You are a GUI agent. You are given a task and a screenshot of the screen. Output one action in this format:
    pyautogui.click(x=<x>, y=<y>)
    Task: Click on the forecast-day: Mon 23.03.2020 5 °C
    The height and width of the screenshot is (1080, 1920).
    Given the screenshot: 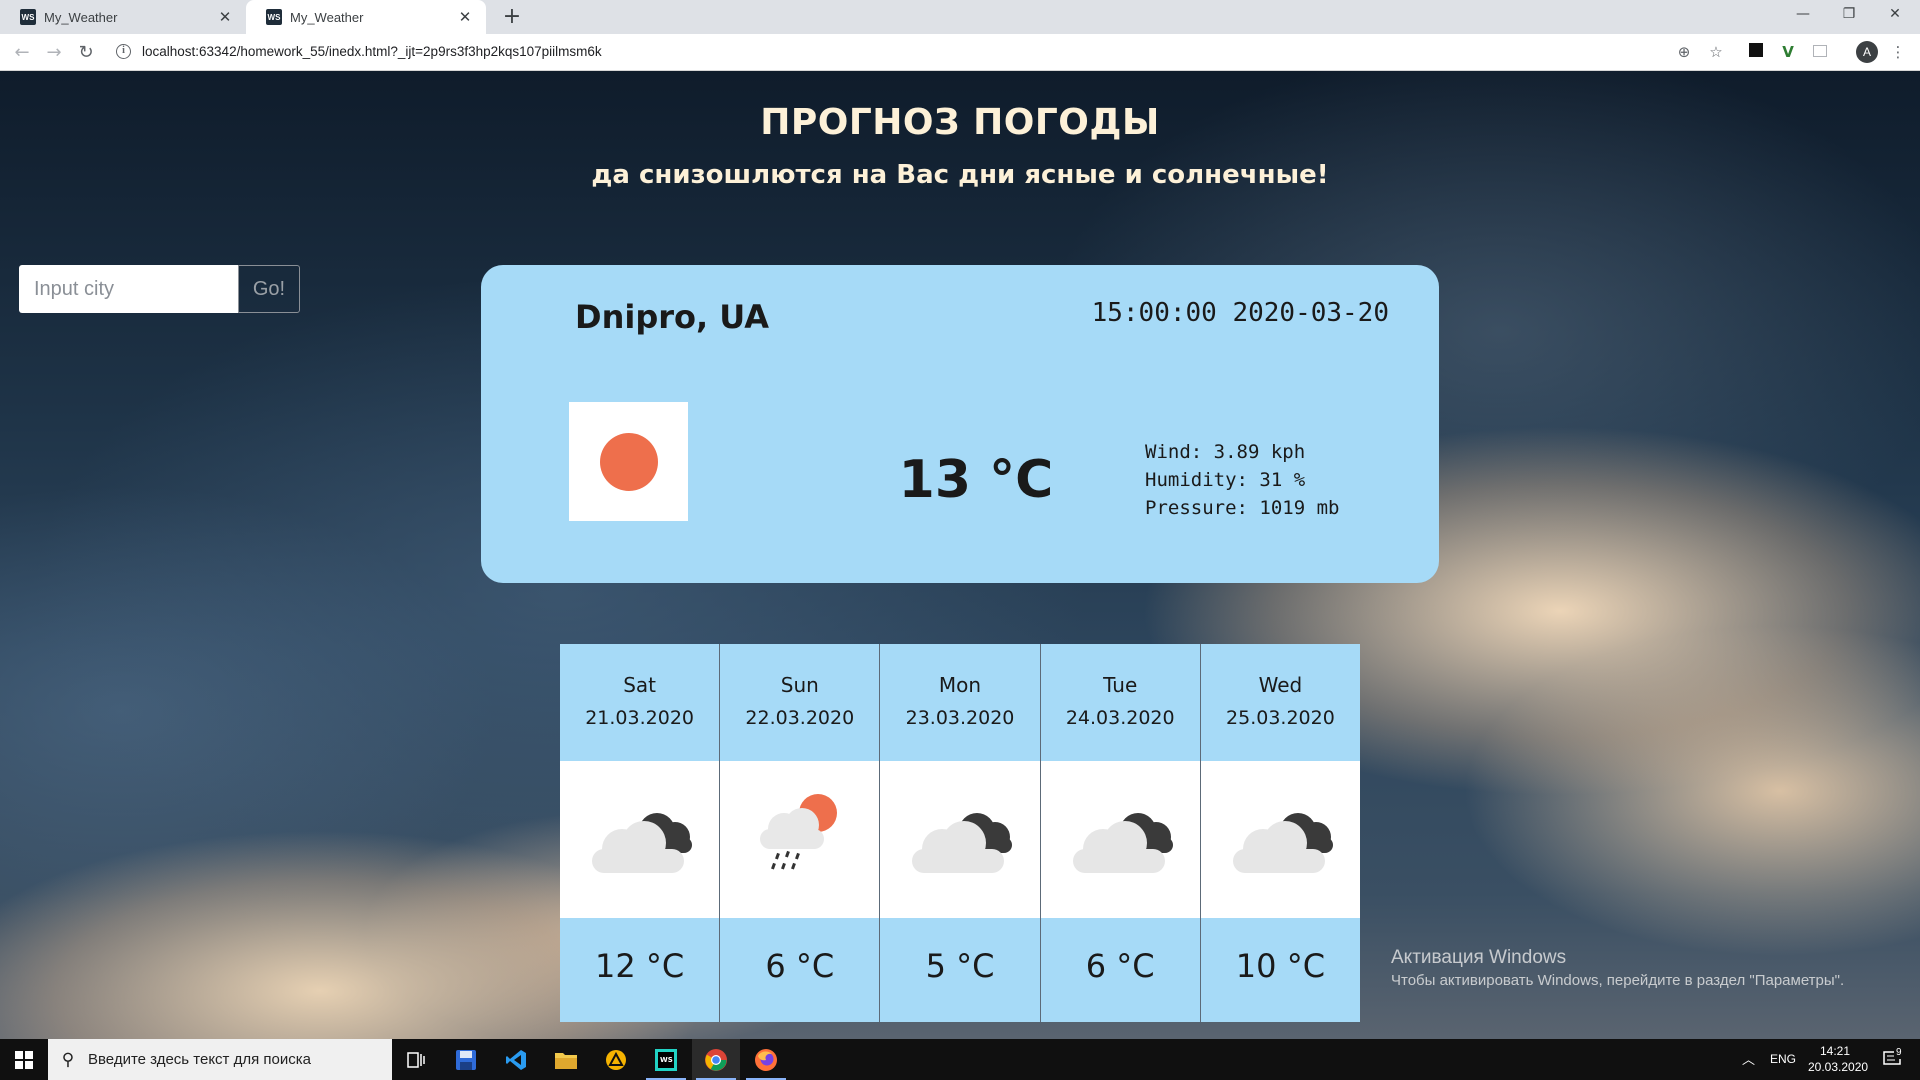 What is the action you would take?
    pyautogui.click(x=960, y=833)
    